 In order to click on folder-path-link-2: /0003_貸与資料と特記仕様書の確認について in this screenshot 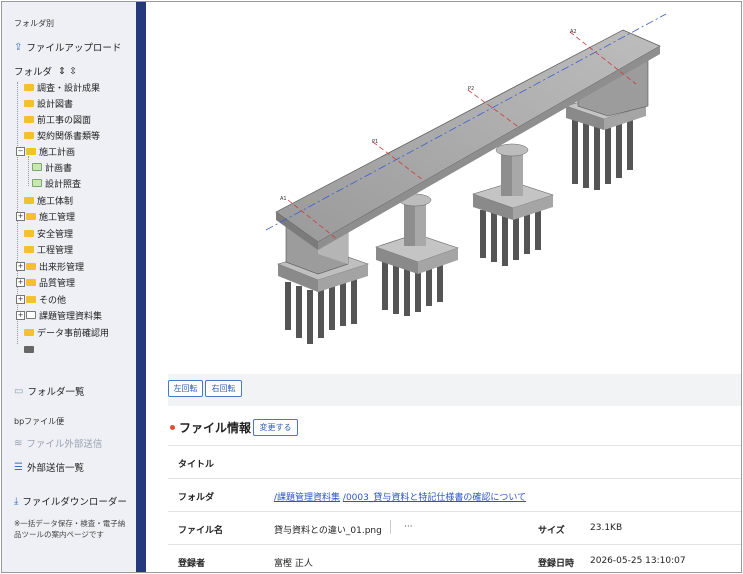, I will do `click(434, 498)`.